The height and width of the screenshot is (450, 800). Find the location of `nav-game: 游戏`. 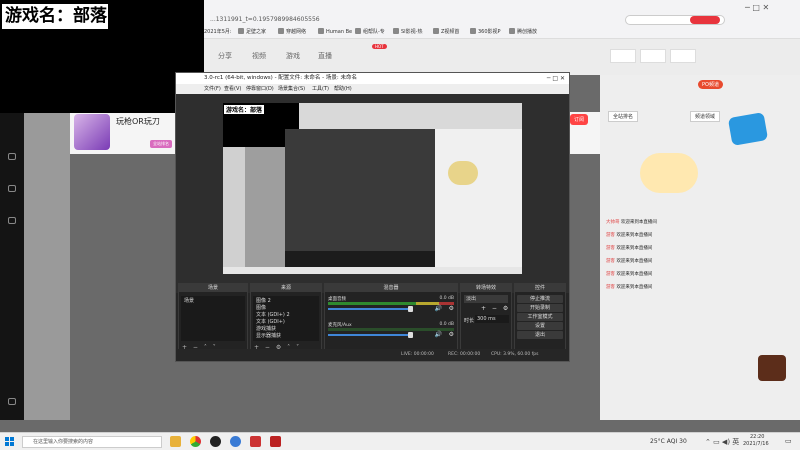

nav-game: 游戏 is located at coordinates (293, 56).